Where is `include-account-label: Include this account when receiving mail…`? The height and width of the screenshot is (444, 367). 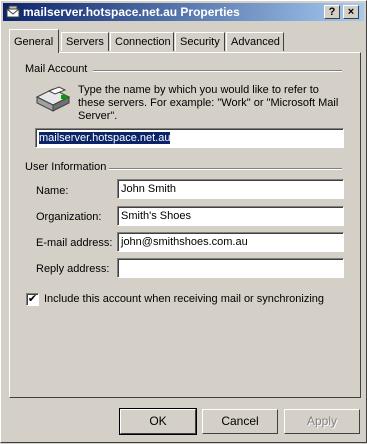 include-account-label: Include this account when receiving mail… is located at coordinates (184, 299).